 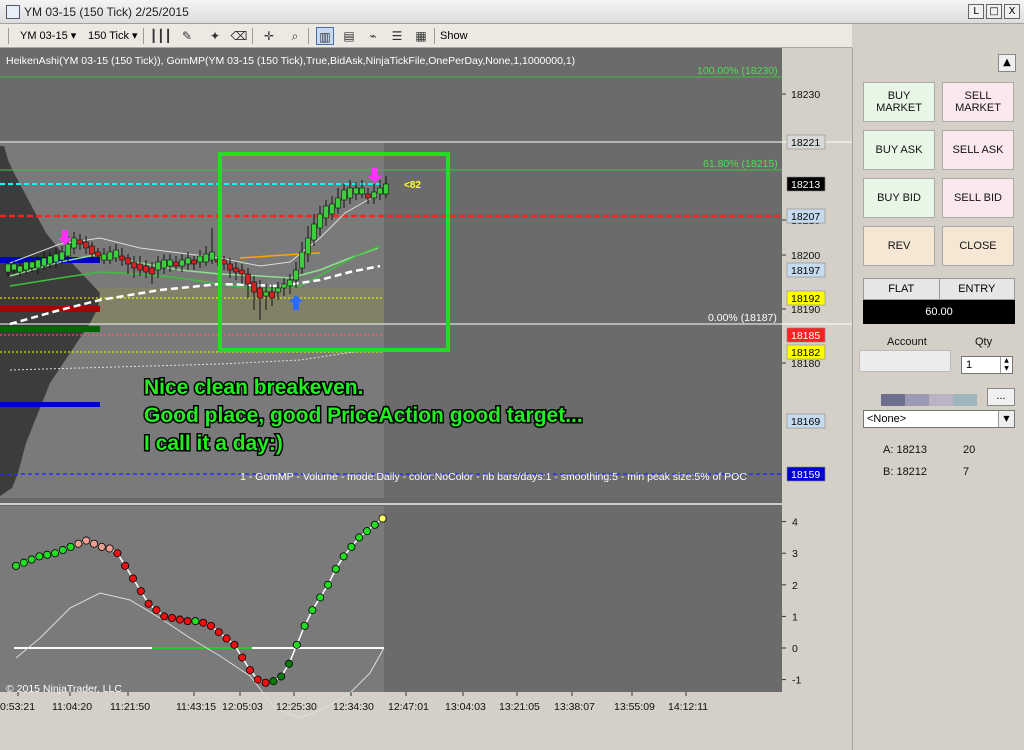 I want to click on buy-bid-button: BUY BID, so click(x=899, y=198).